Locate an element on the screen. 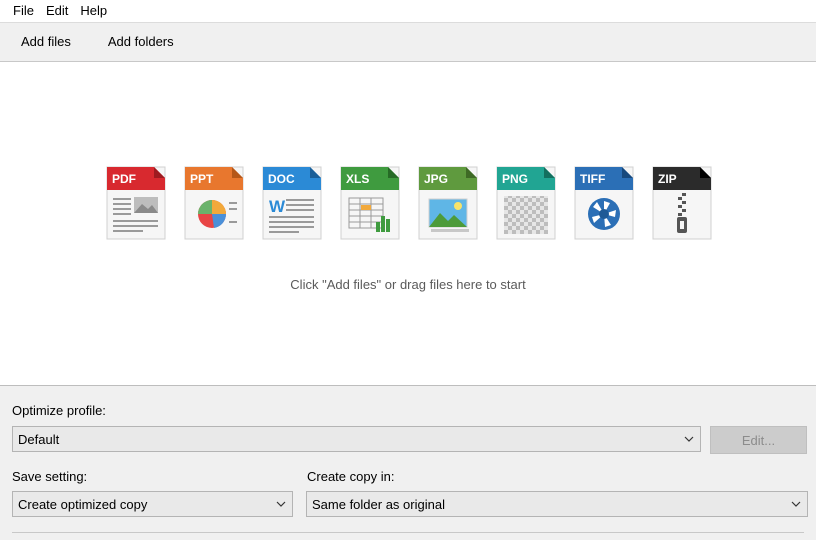 The image size is (816, 540). doc-label: DOC is located at coordinates (281, 179).